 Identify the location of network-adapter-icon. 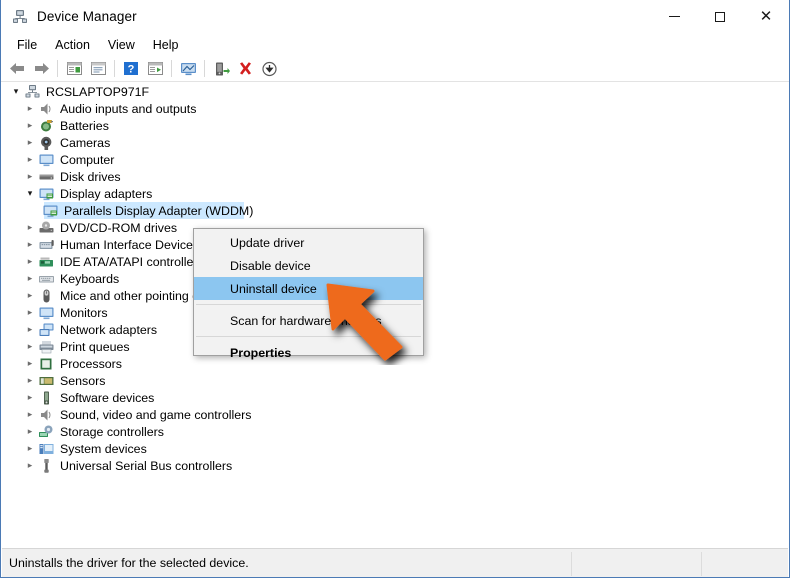
(46, 330).